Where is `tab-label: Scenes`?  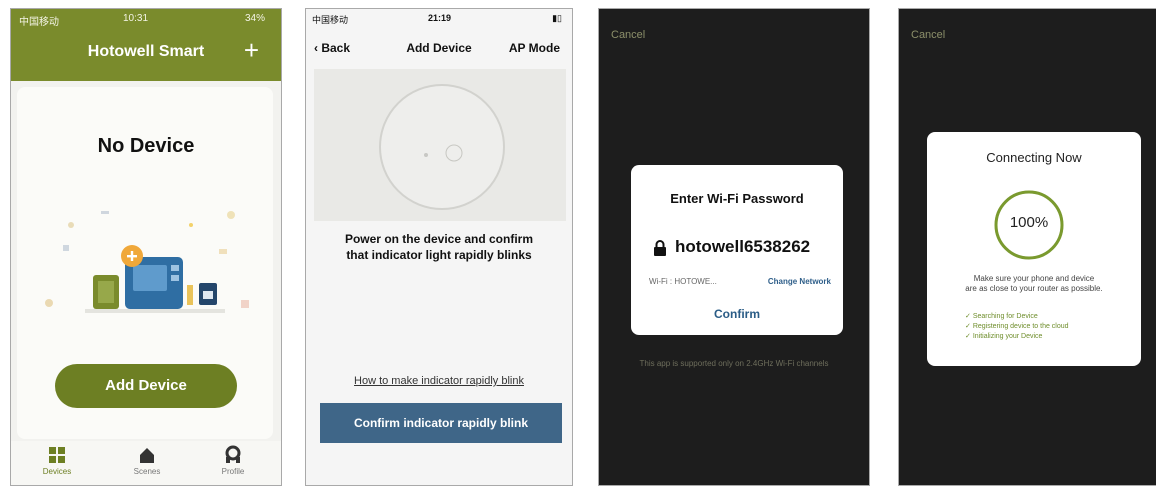
tab-label: Scenes is located at coordinates (147, 471).